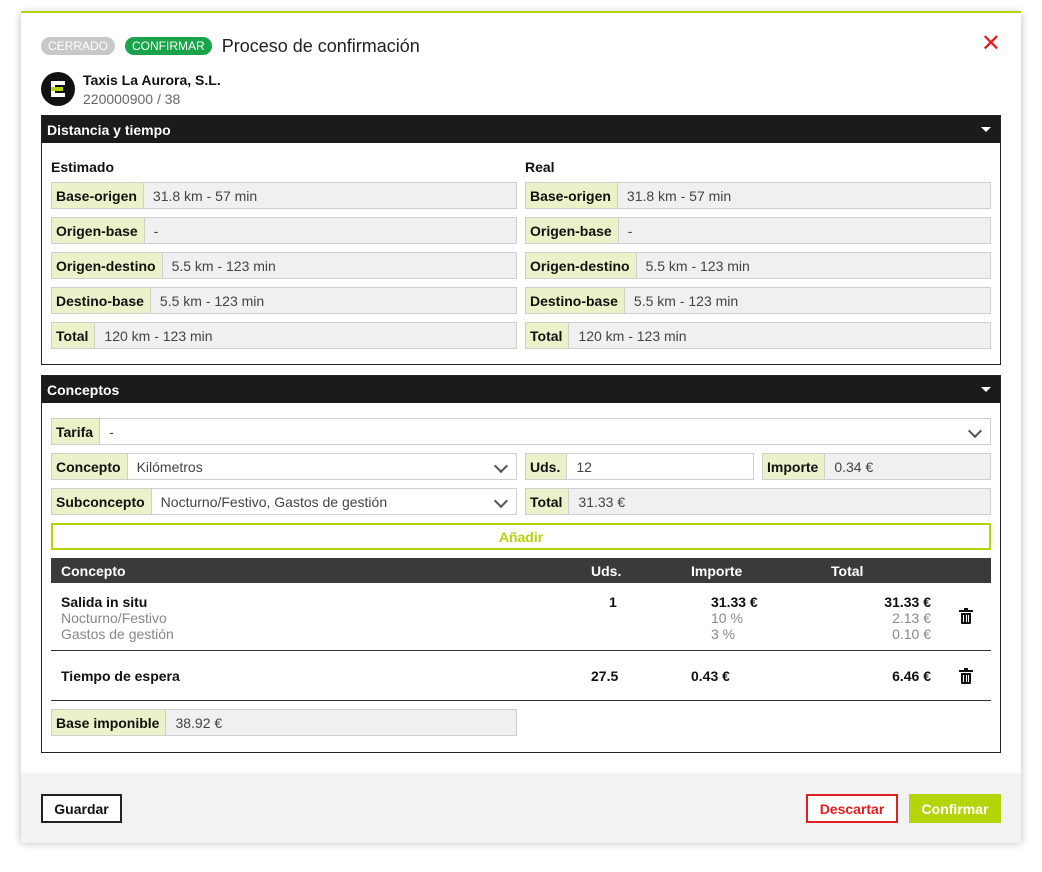  I want to click on estimated-base-origen: Base-origen 31.8 km - 57 min, so click(284, 195).